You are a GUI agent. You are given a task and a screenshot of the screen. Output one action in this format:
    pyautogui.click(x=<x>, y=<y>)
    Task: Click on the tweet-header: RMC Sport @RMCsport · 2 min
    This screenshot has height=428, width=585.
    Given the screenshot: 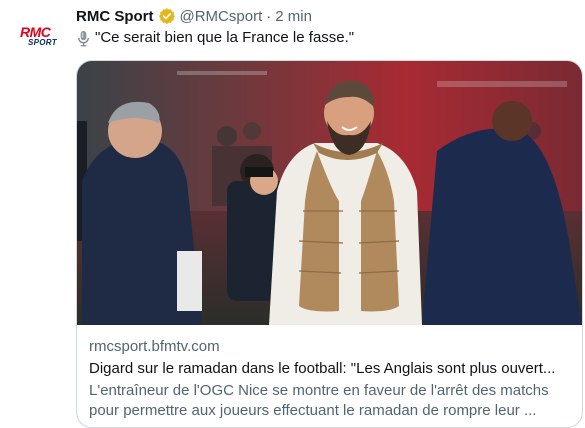 What is the action you would take?
    pyautogui.click(x=194, y=16)
    